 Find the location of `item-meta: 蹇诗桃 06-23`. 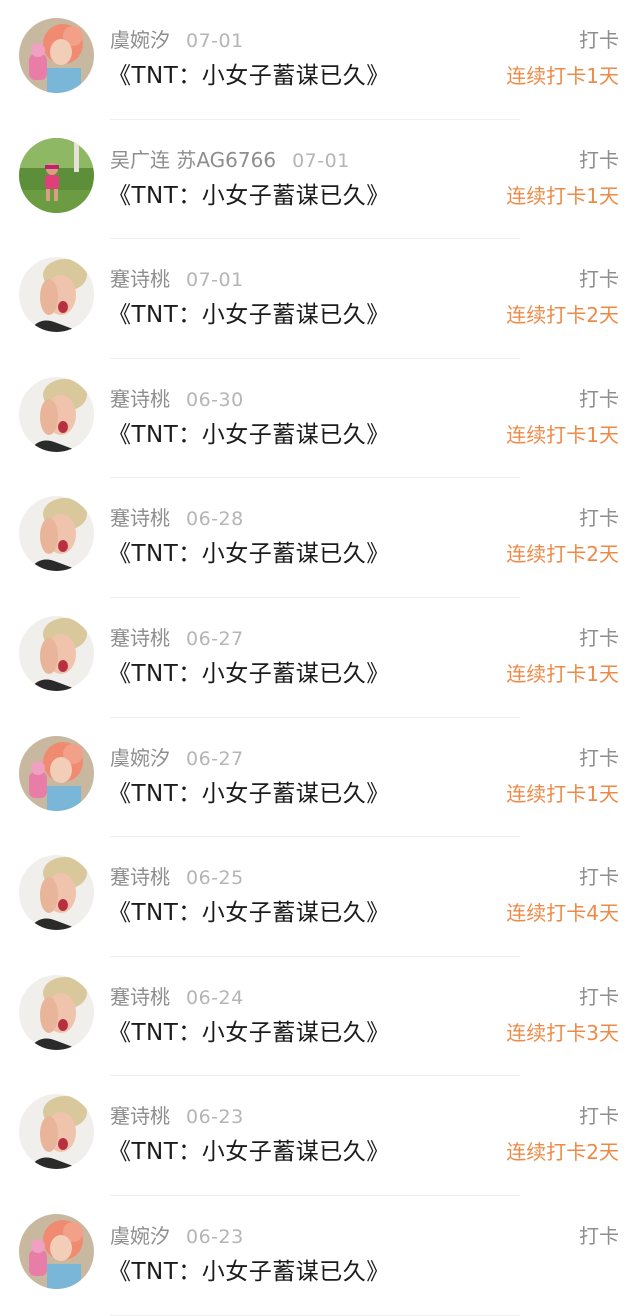

item-meta: 蹇诗桃 06-23 is located at coordinates (177, 1116).